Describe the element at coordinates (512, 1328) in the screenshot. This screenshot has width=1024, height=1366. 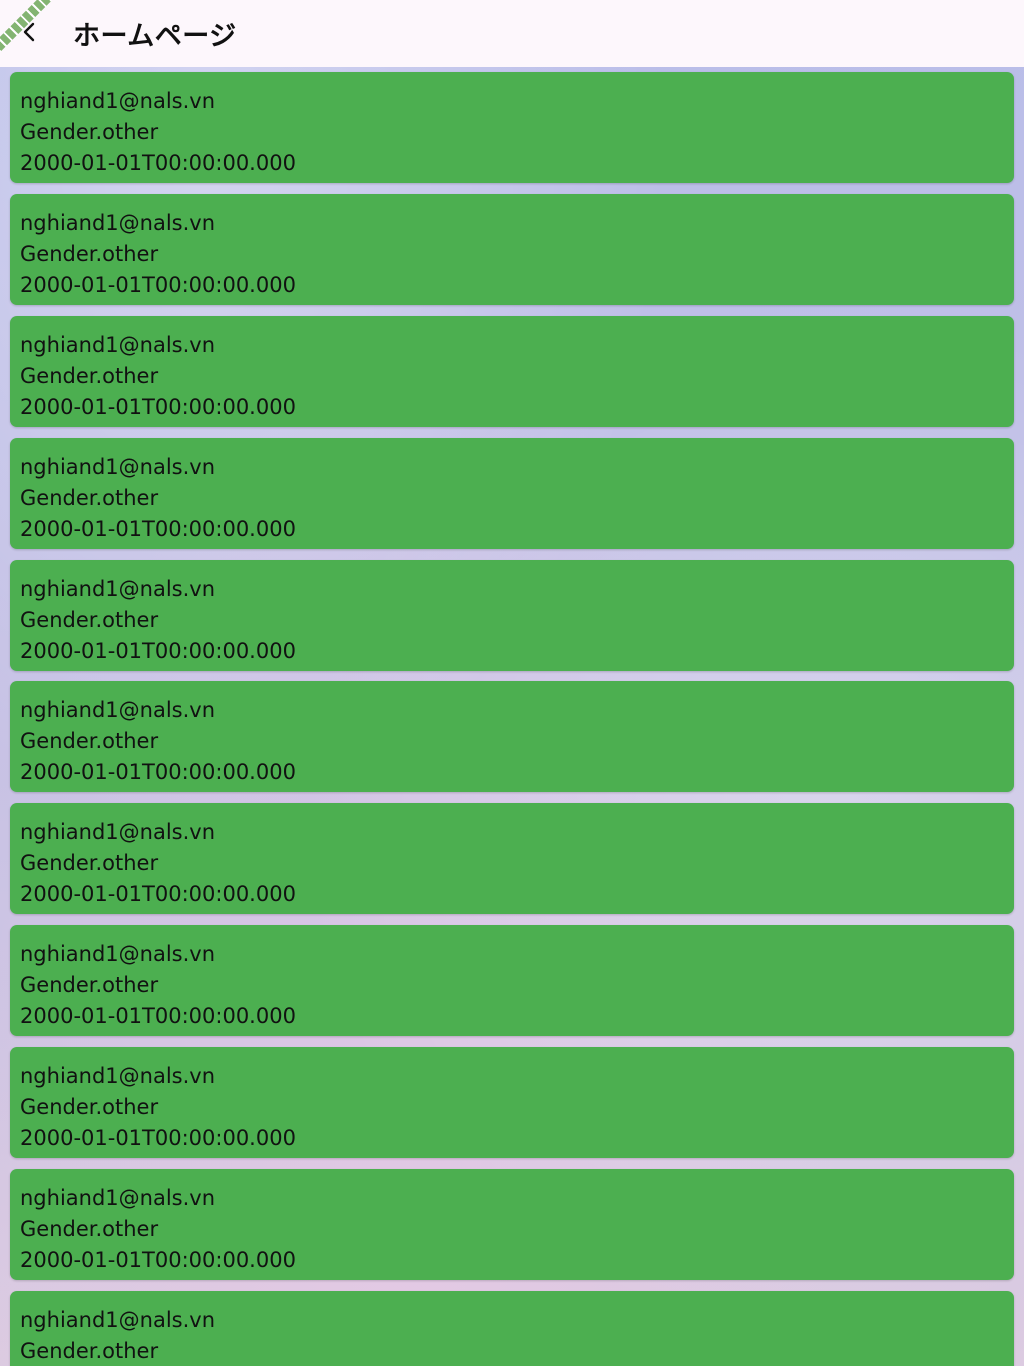
I see `user-card: nghiand1@nals.vn Gender.other` at that location.